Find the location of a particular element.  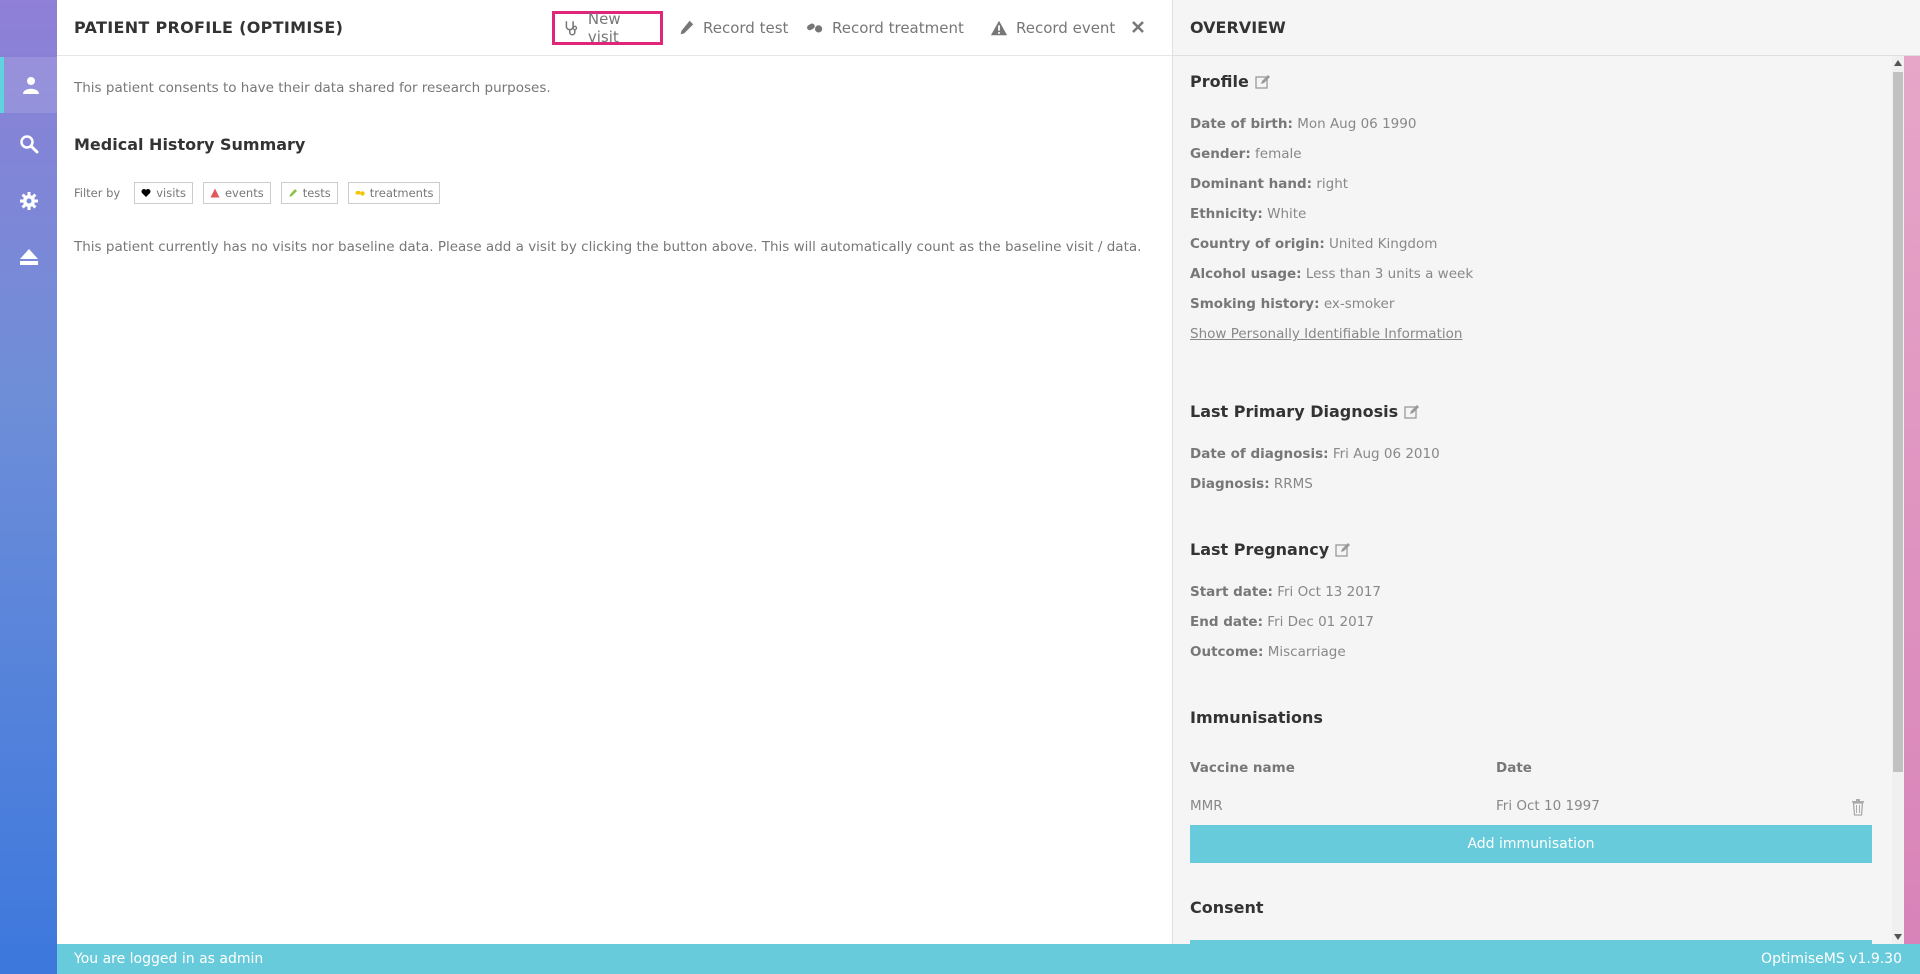

consent-heading: Consent is located at coordinates (1227, 907).